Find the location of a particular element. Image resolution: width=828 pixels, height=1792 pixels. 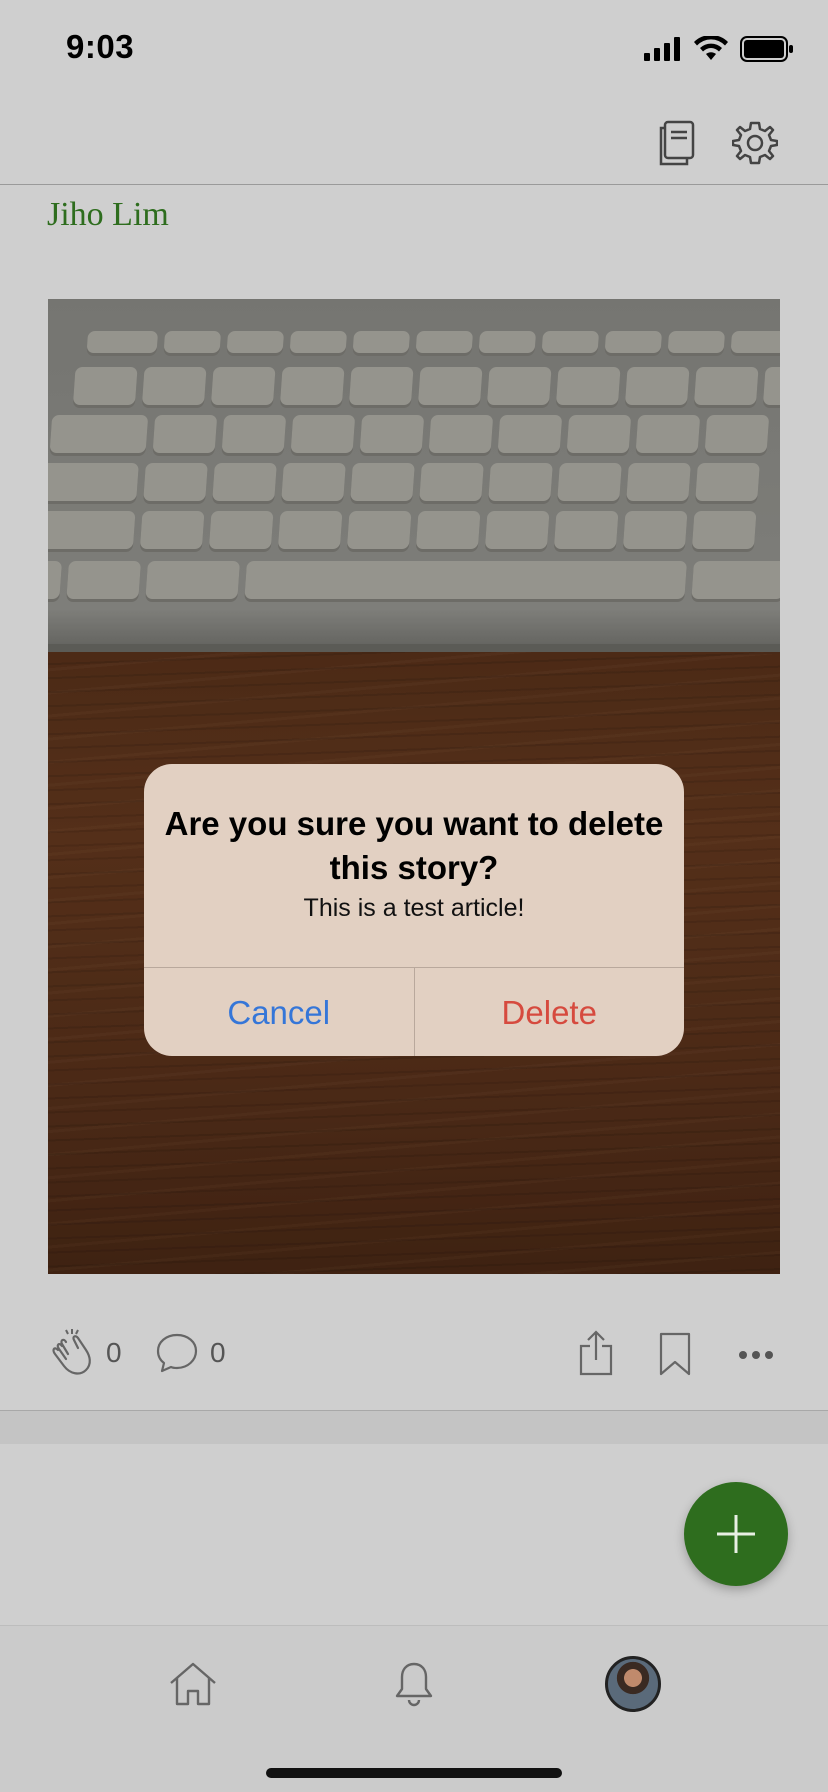

post-action-bar: 0 0 is located at coordinates (414, 1363).